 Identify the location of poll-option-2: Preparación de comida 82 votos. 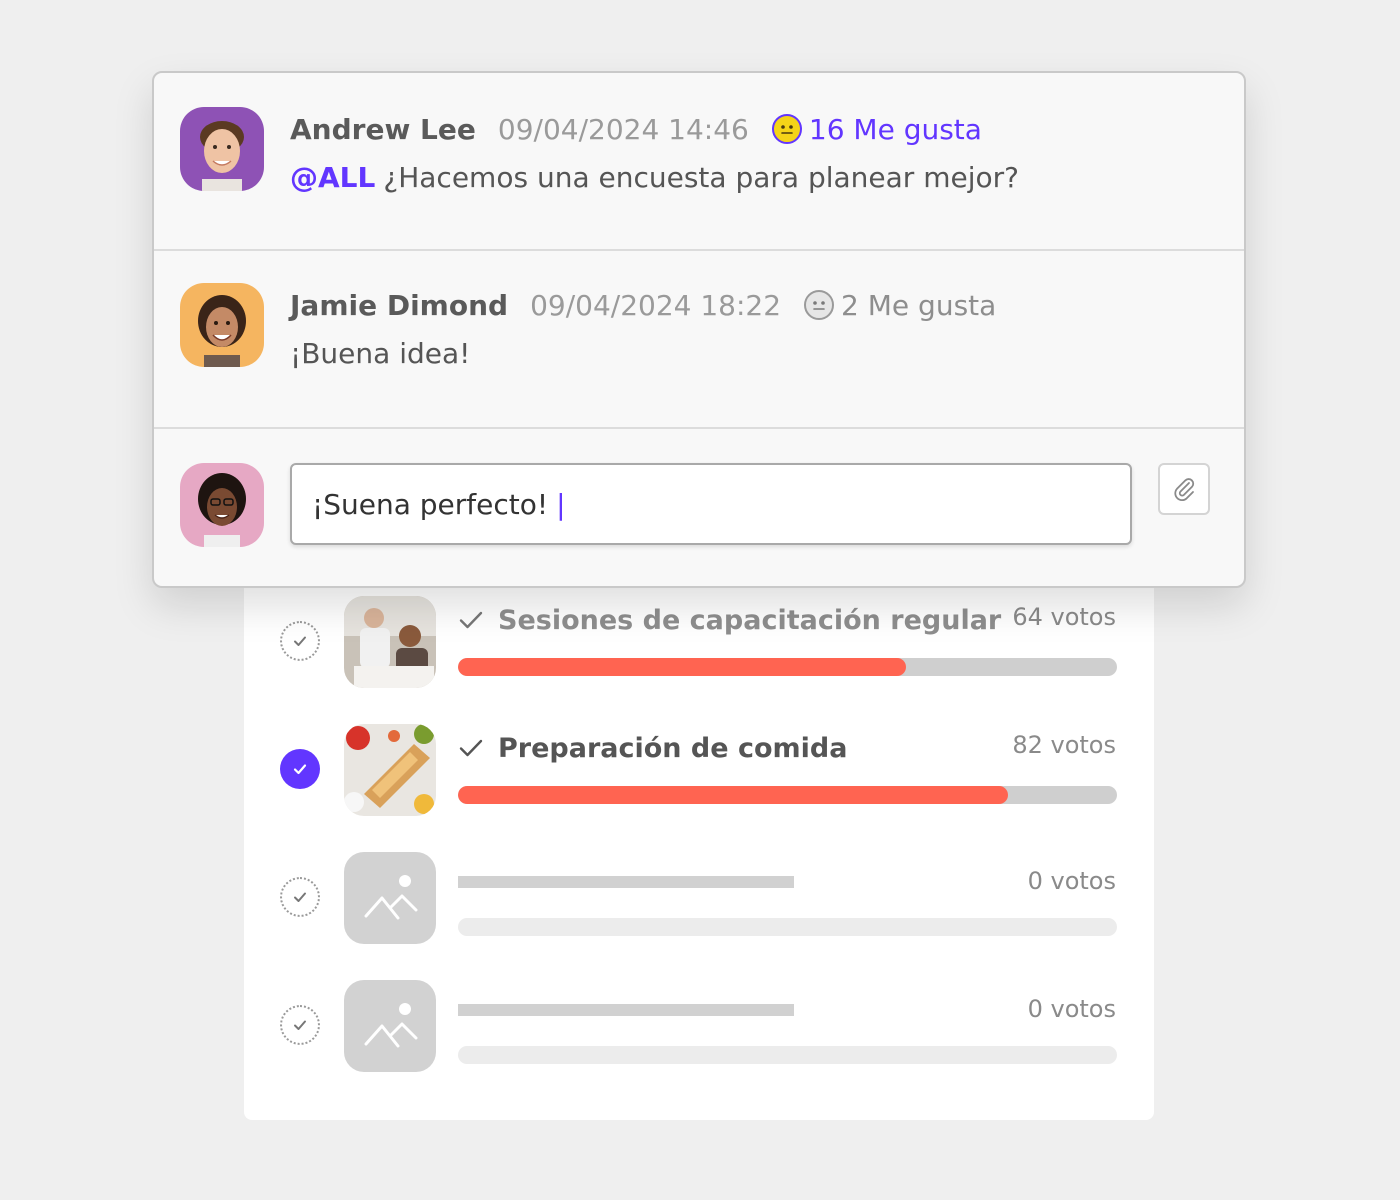
(699, 770).